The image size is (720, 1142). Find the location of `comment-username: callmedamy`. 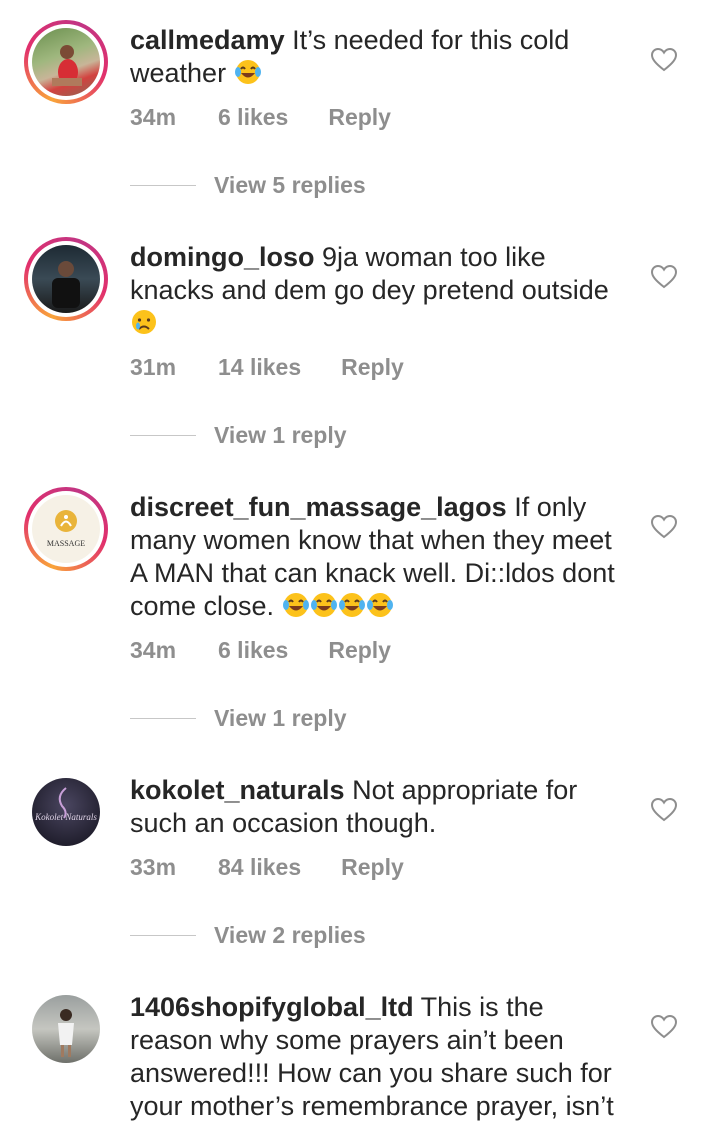

comment-username: callmedamy is located at coordinates (207, 40).